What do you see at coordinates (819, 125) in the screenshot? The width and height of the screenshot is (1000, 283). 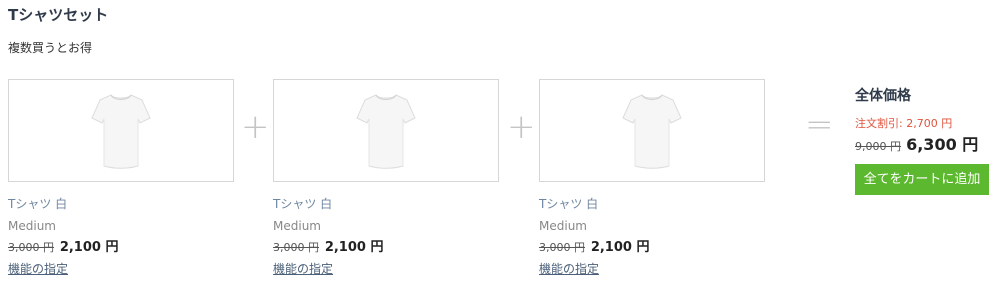 I see `equals-sign: =` at bounding box center [819, 125].